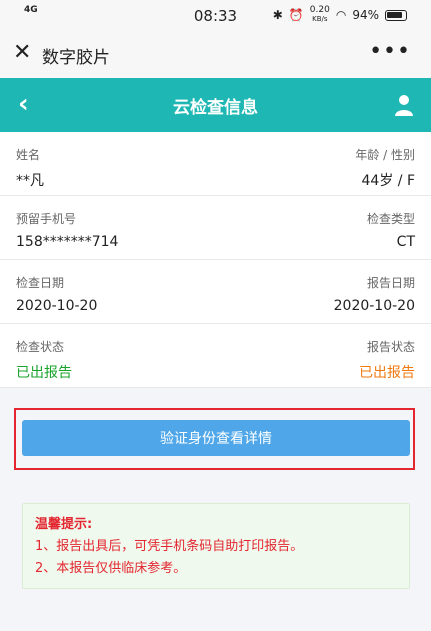 The height and width of the screenshot is (631, 431). Describe the element at coordinates (319, 14) in the screenshot. I see `network-speed: 0.20 KB/s` at that location.